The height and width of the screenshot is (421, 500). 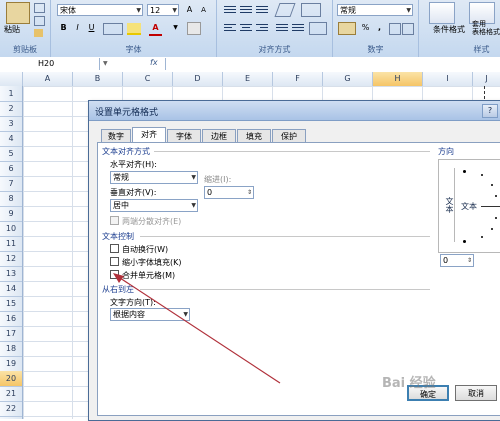 I want to click on watermark: Bai 经验, so click(x=409, y=383).